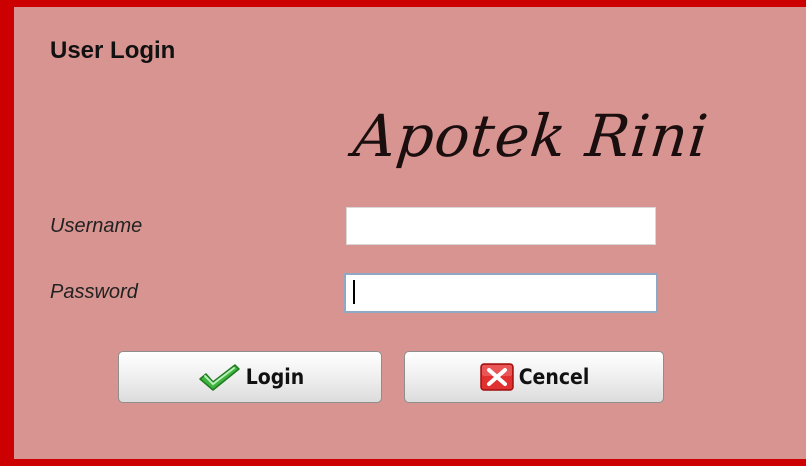 Image resolution: width=806 pixels, height=466 pixels. Describe the element at coordinates (554, 377) in the screenshot. I see `cancel-button-label: Cencel` at that location.